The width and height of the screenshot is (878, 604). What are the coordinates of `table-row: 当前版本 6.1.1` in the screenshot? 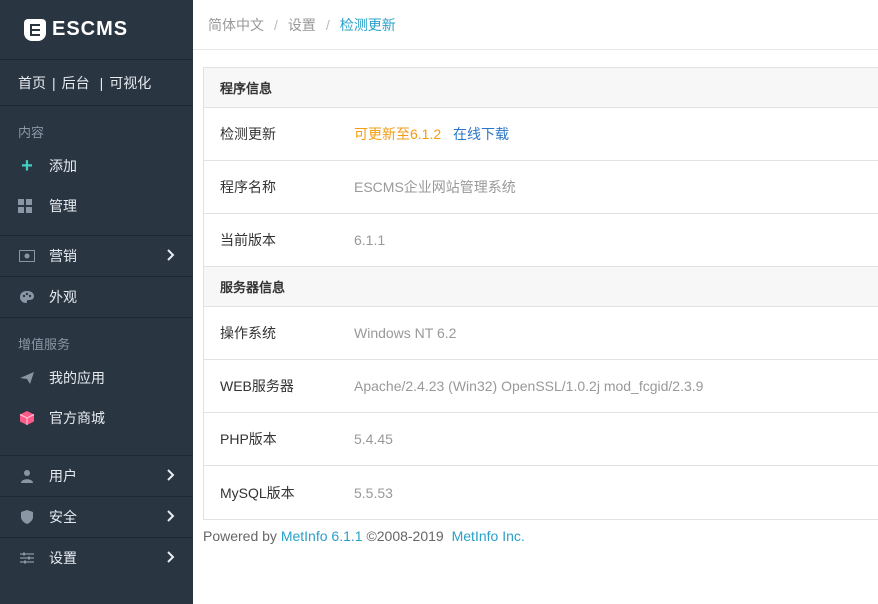 It's located at (541, 240).